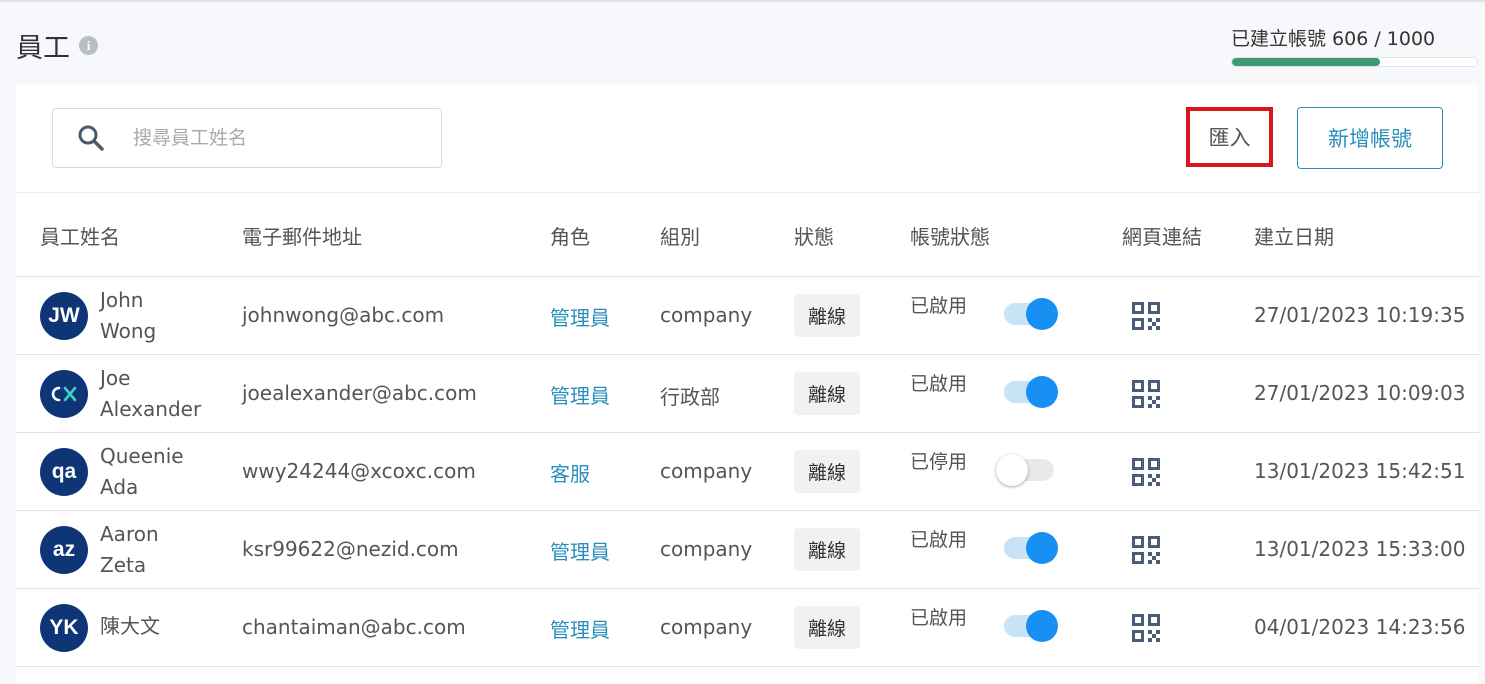 The height and width of the screenshot is (684, 1485). Describe the element at coordinates (43, 48) in the screenshot. I see `page-title-text: 員工` at that location.